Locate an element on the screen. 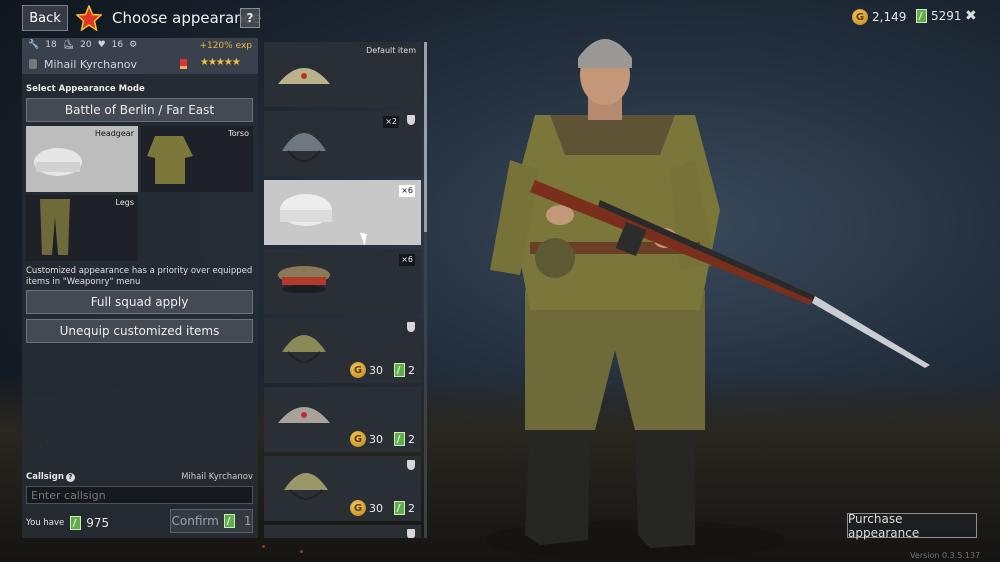  full-squad-apply-button: Full squad apply is located at coordinates (139, 302).